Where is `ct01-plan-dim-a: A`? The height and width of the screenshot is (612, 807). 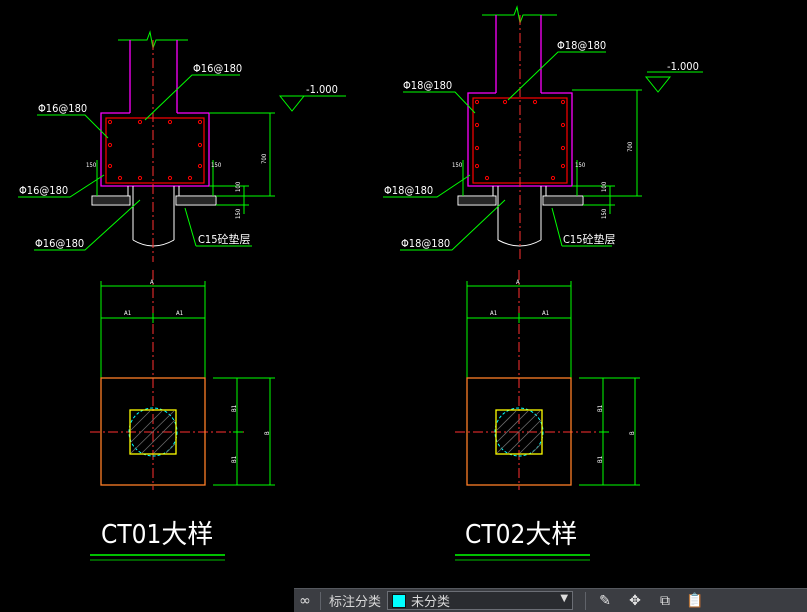
ct01-plan-dim-a: A is located at coordinates (152, 282).